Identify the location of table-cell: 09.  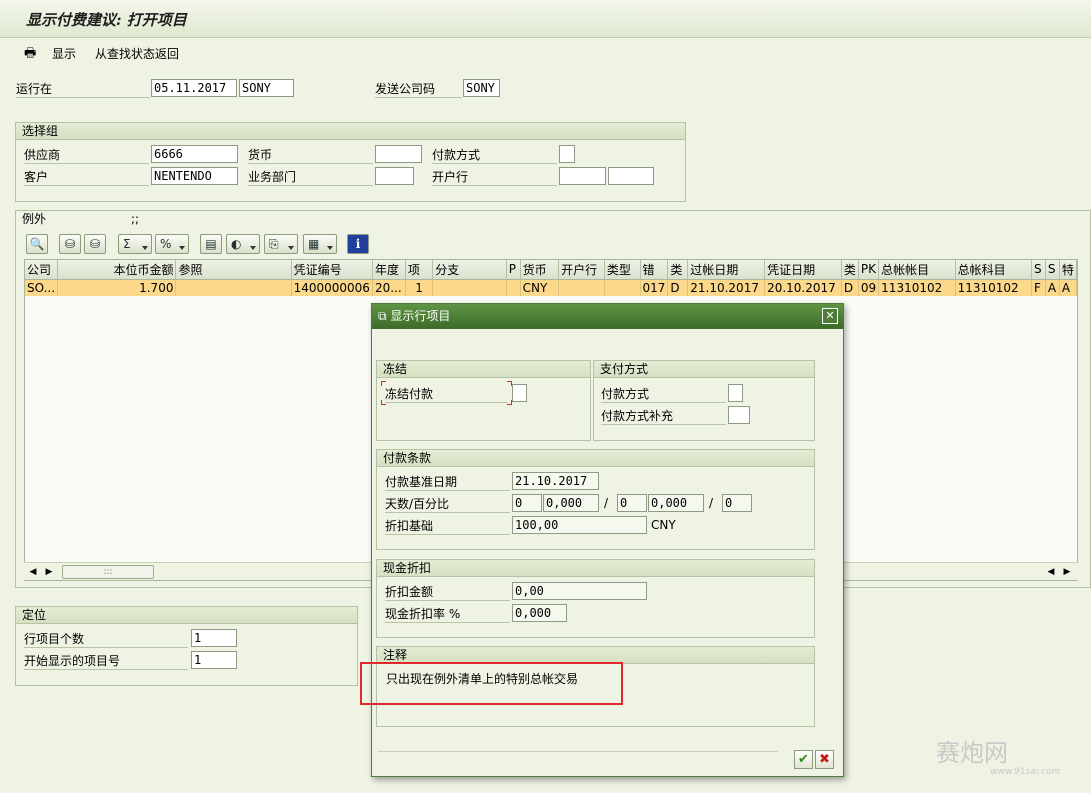
(869, 287).